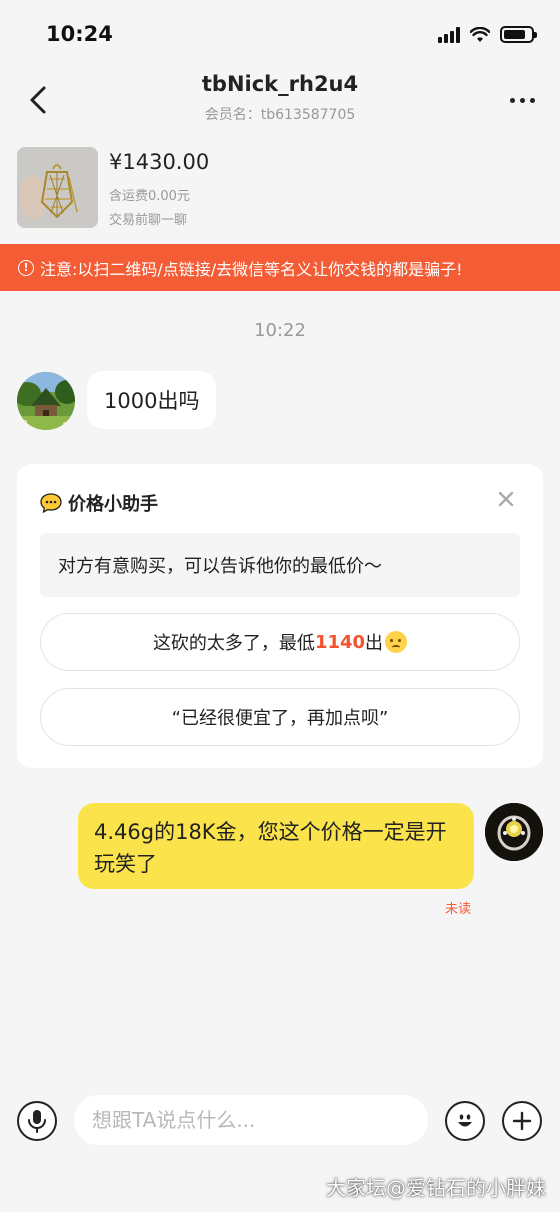 Image resolution: width=560 pixels, height=1212 pixels. I want to click on close-button, so click(506, 499).